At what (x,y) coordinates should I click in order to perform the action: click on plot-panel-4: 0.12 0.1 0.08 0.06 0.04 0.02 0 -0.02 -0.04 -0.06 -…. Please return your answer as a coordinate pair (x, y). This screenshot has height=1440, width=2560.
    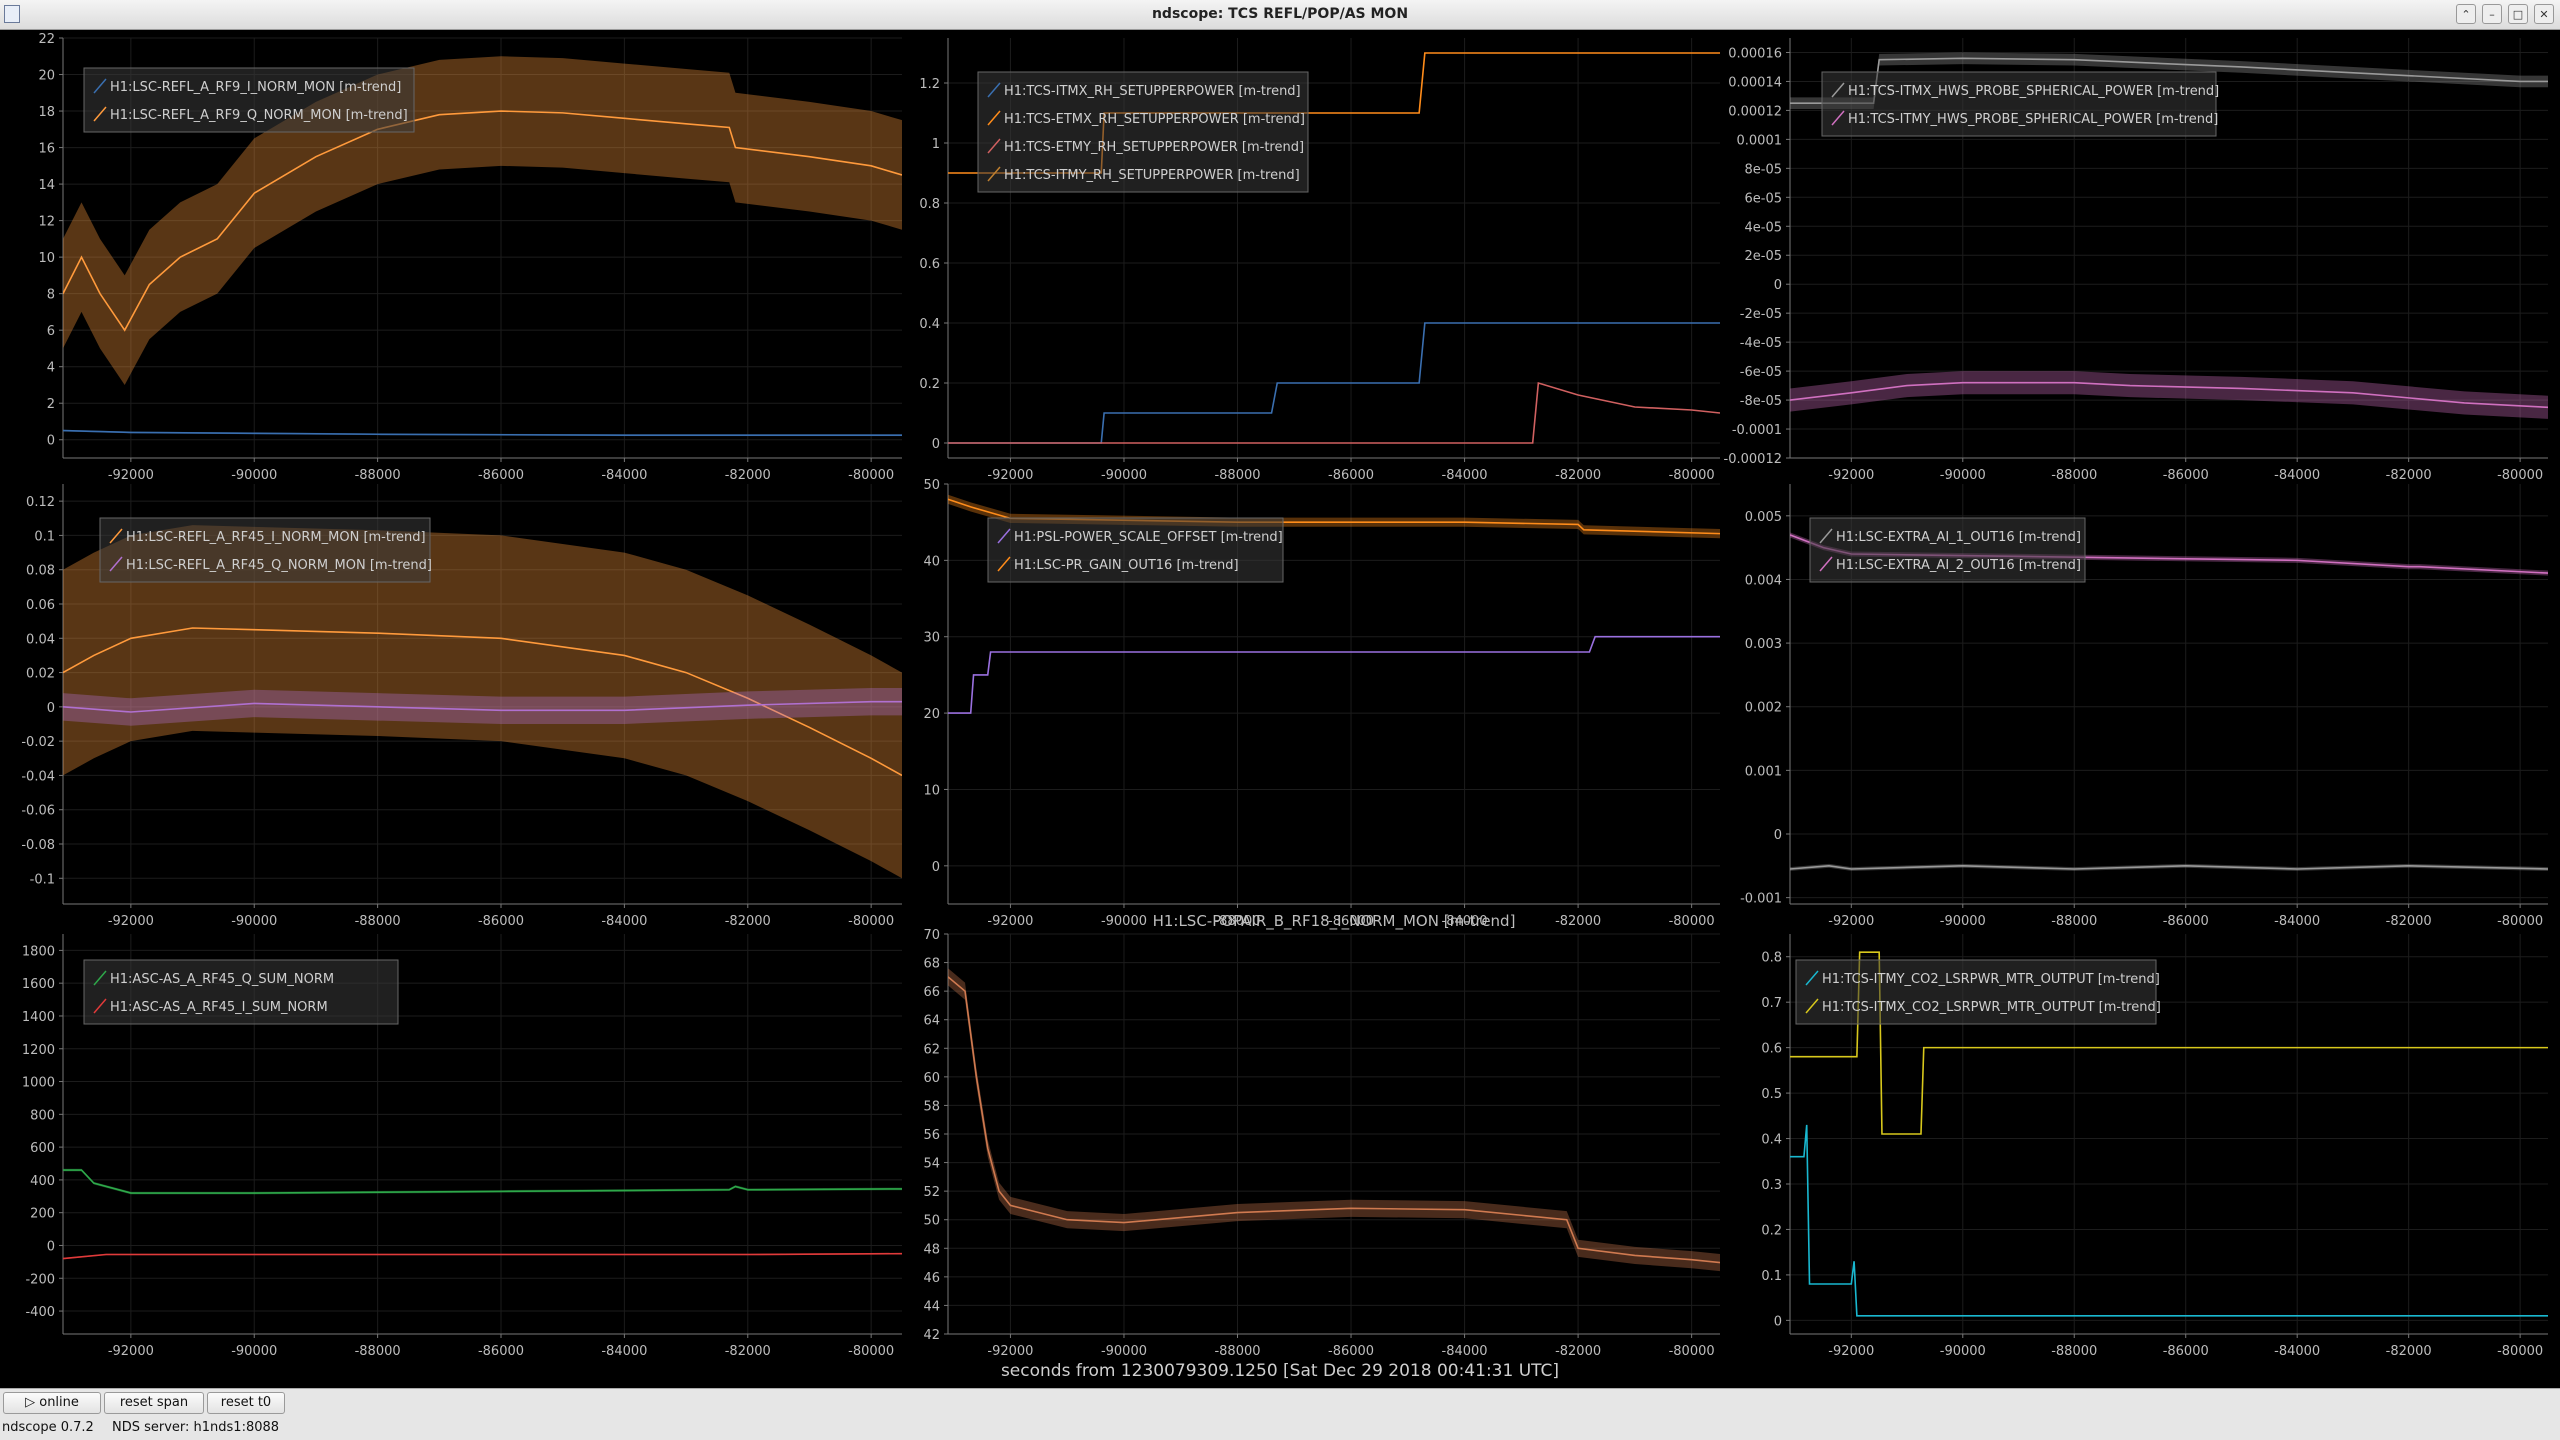
    Looking at the image, I should click on (461, 706).